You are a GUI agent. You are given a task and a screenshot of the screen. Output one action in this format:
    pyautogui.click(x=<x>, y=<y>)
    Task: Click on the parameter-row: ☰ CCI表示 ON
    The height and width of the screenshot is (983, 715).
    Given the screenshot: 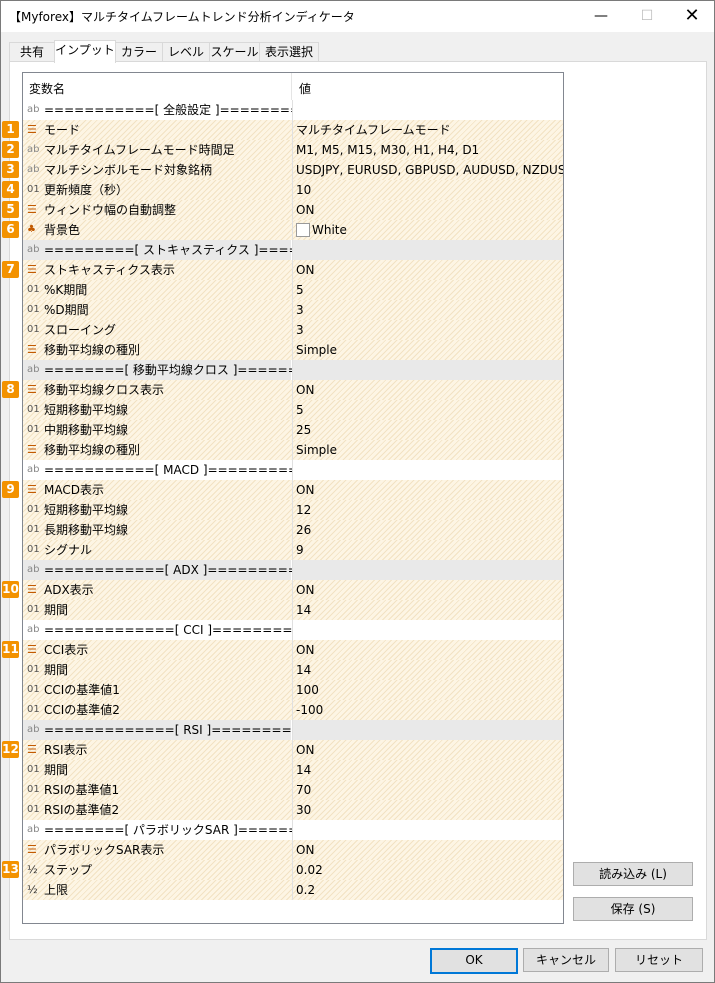 What is the action you would take?
    pyautogui.click(x=293, y=650)
    